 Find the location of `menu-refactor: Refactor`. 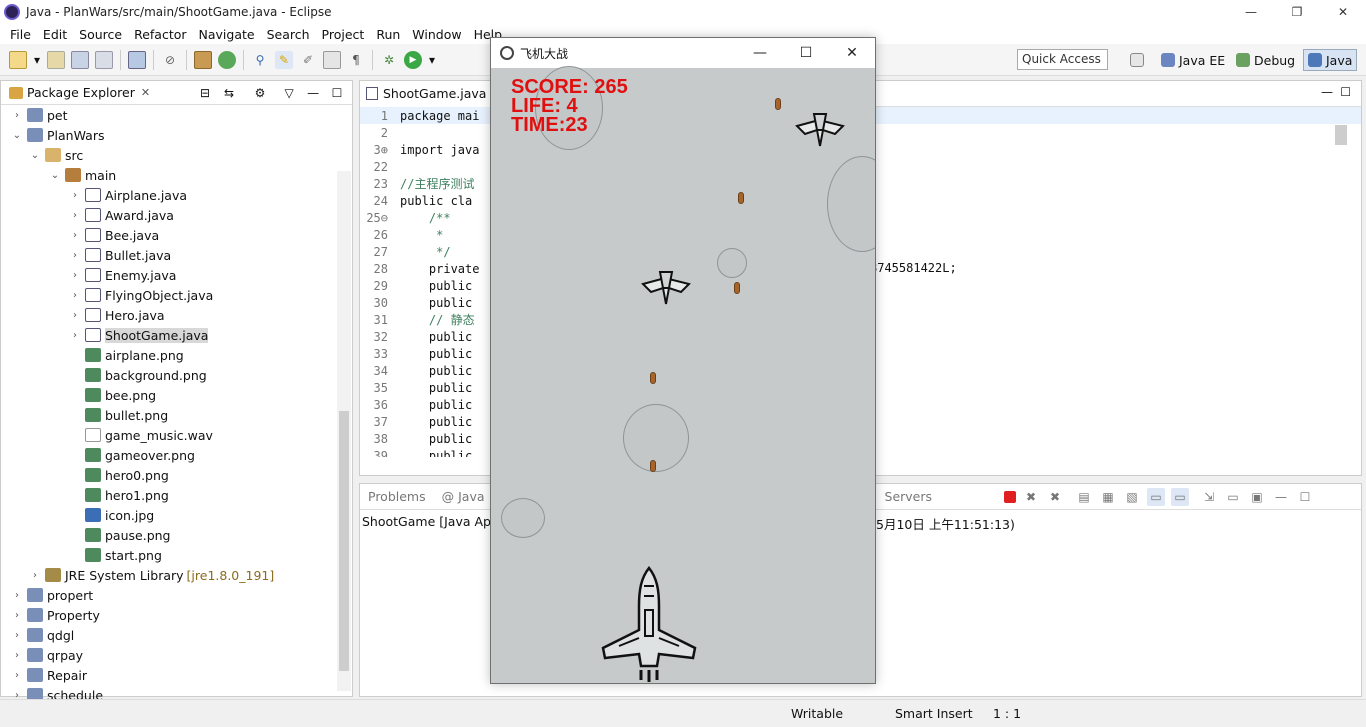

menu-refactor: Refactor is located at coordinates (160, 34).